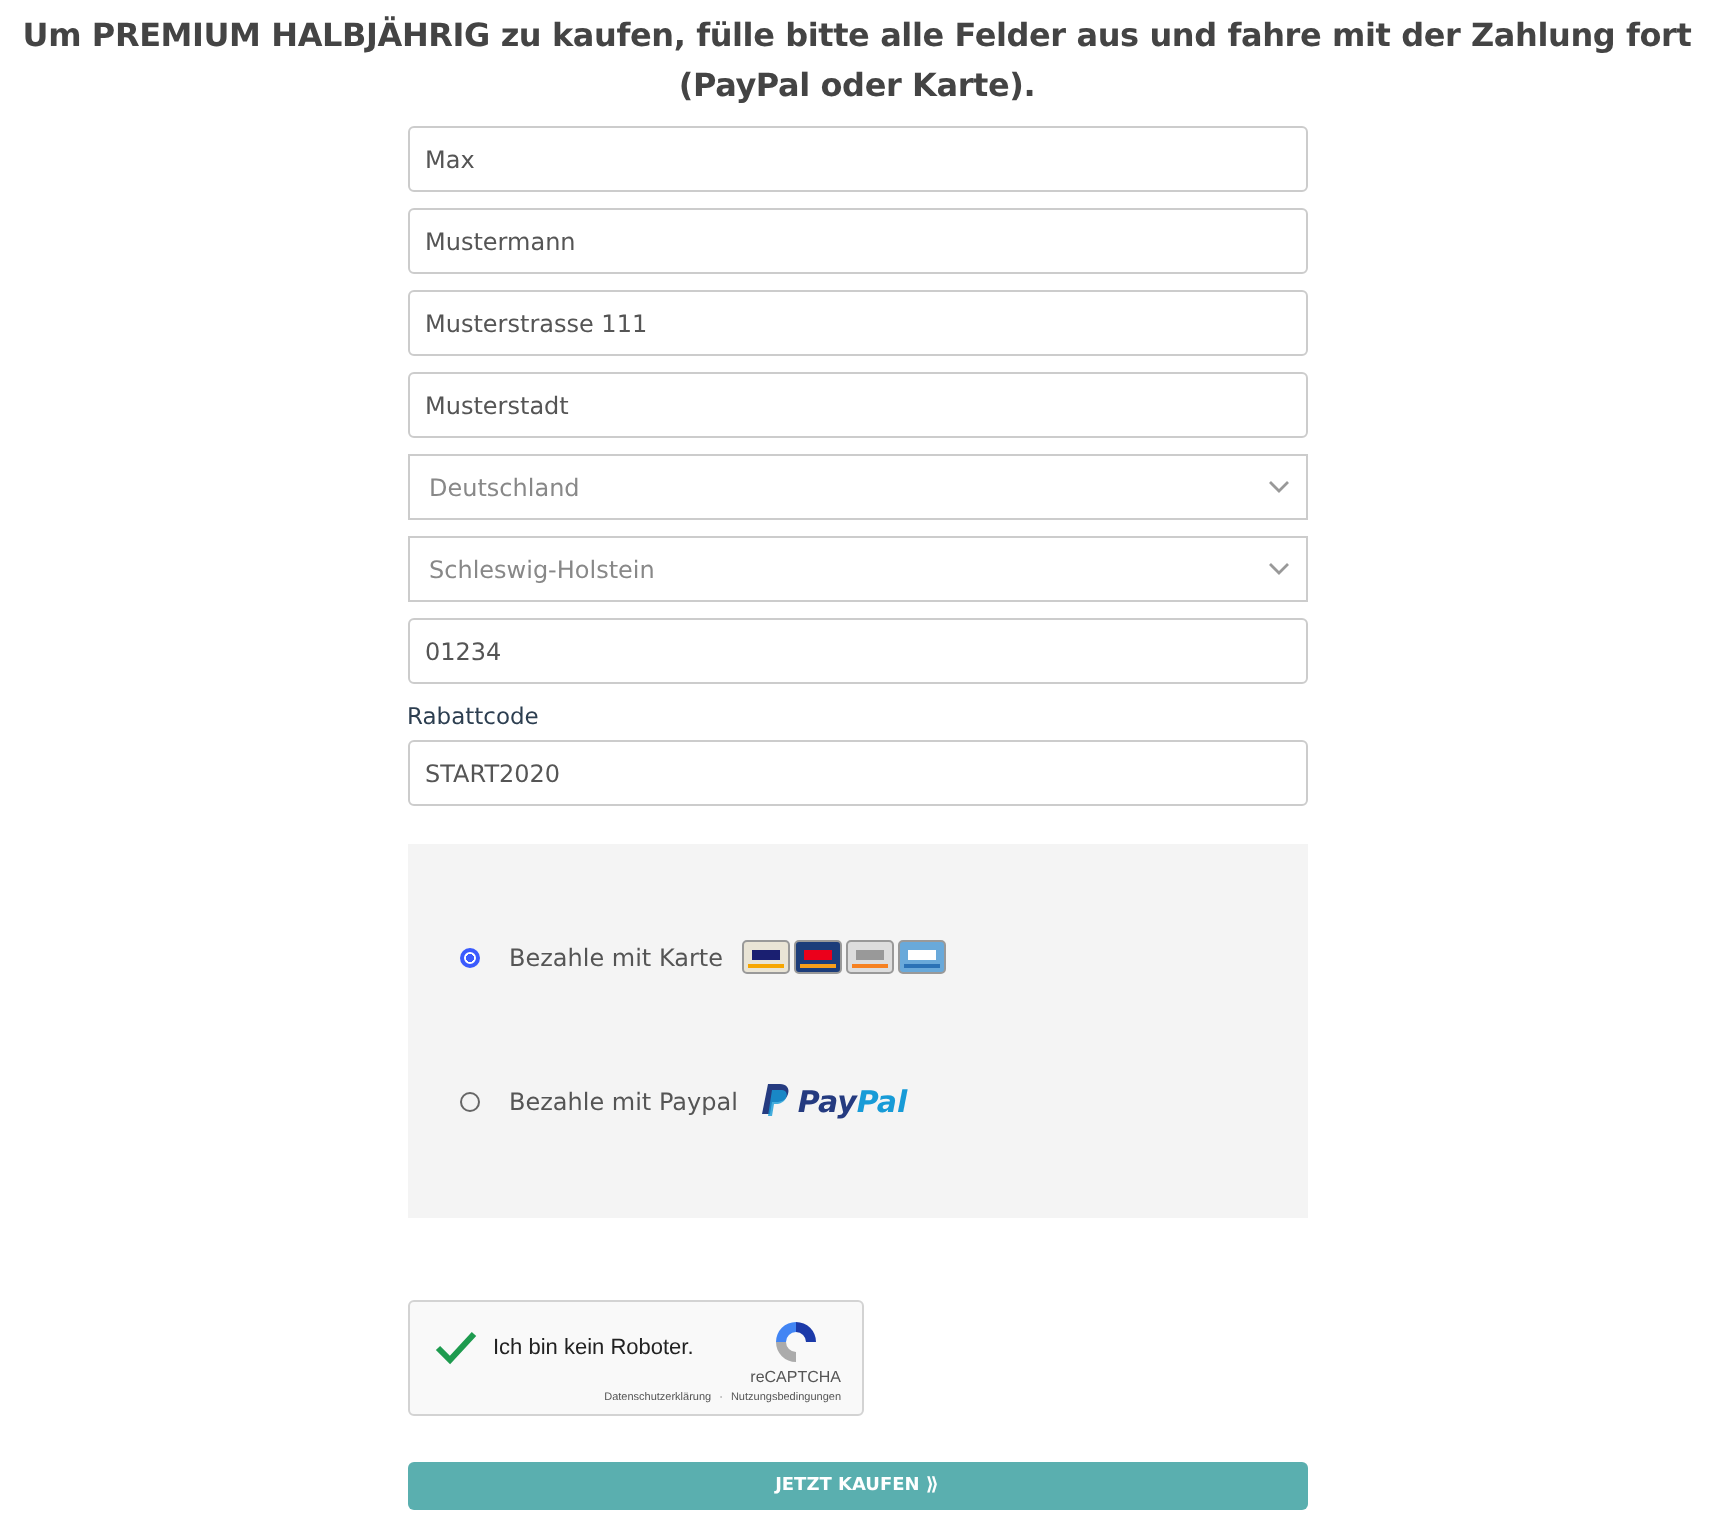 This screenshot has width=1714, height=1534. Describe the element at coordinates (795, 1378) in the screenshot. I see `captcha-brand: reCAPTCHA` at that location.